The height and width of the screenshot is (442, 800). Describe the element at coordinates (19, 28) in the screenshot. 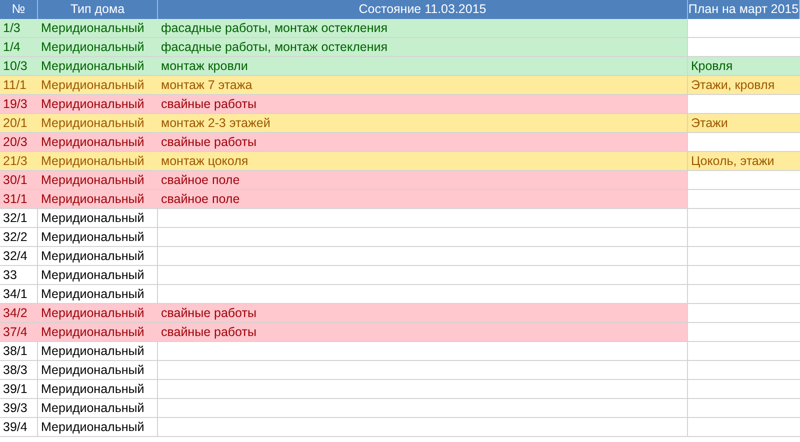

I see `number-cell: 1/3` at that location.